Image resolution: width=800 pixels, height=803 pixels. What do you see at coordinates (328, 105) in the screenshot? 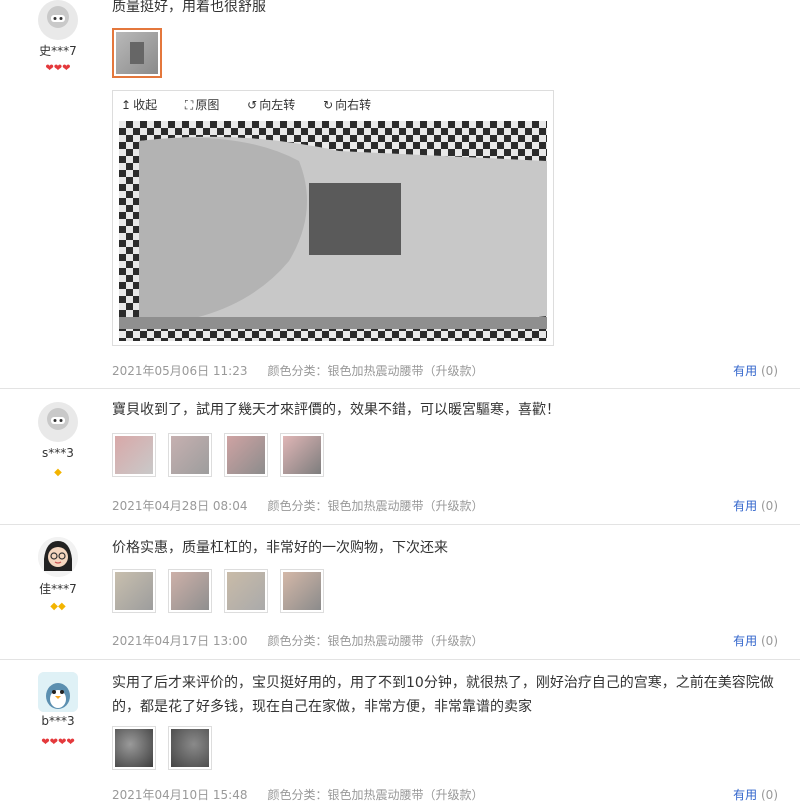
I see `rotate-right-icon: ↻` at bounding box center [328, 105].